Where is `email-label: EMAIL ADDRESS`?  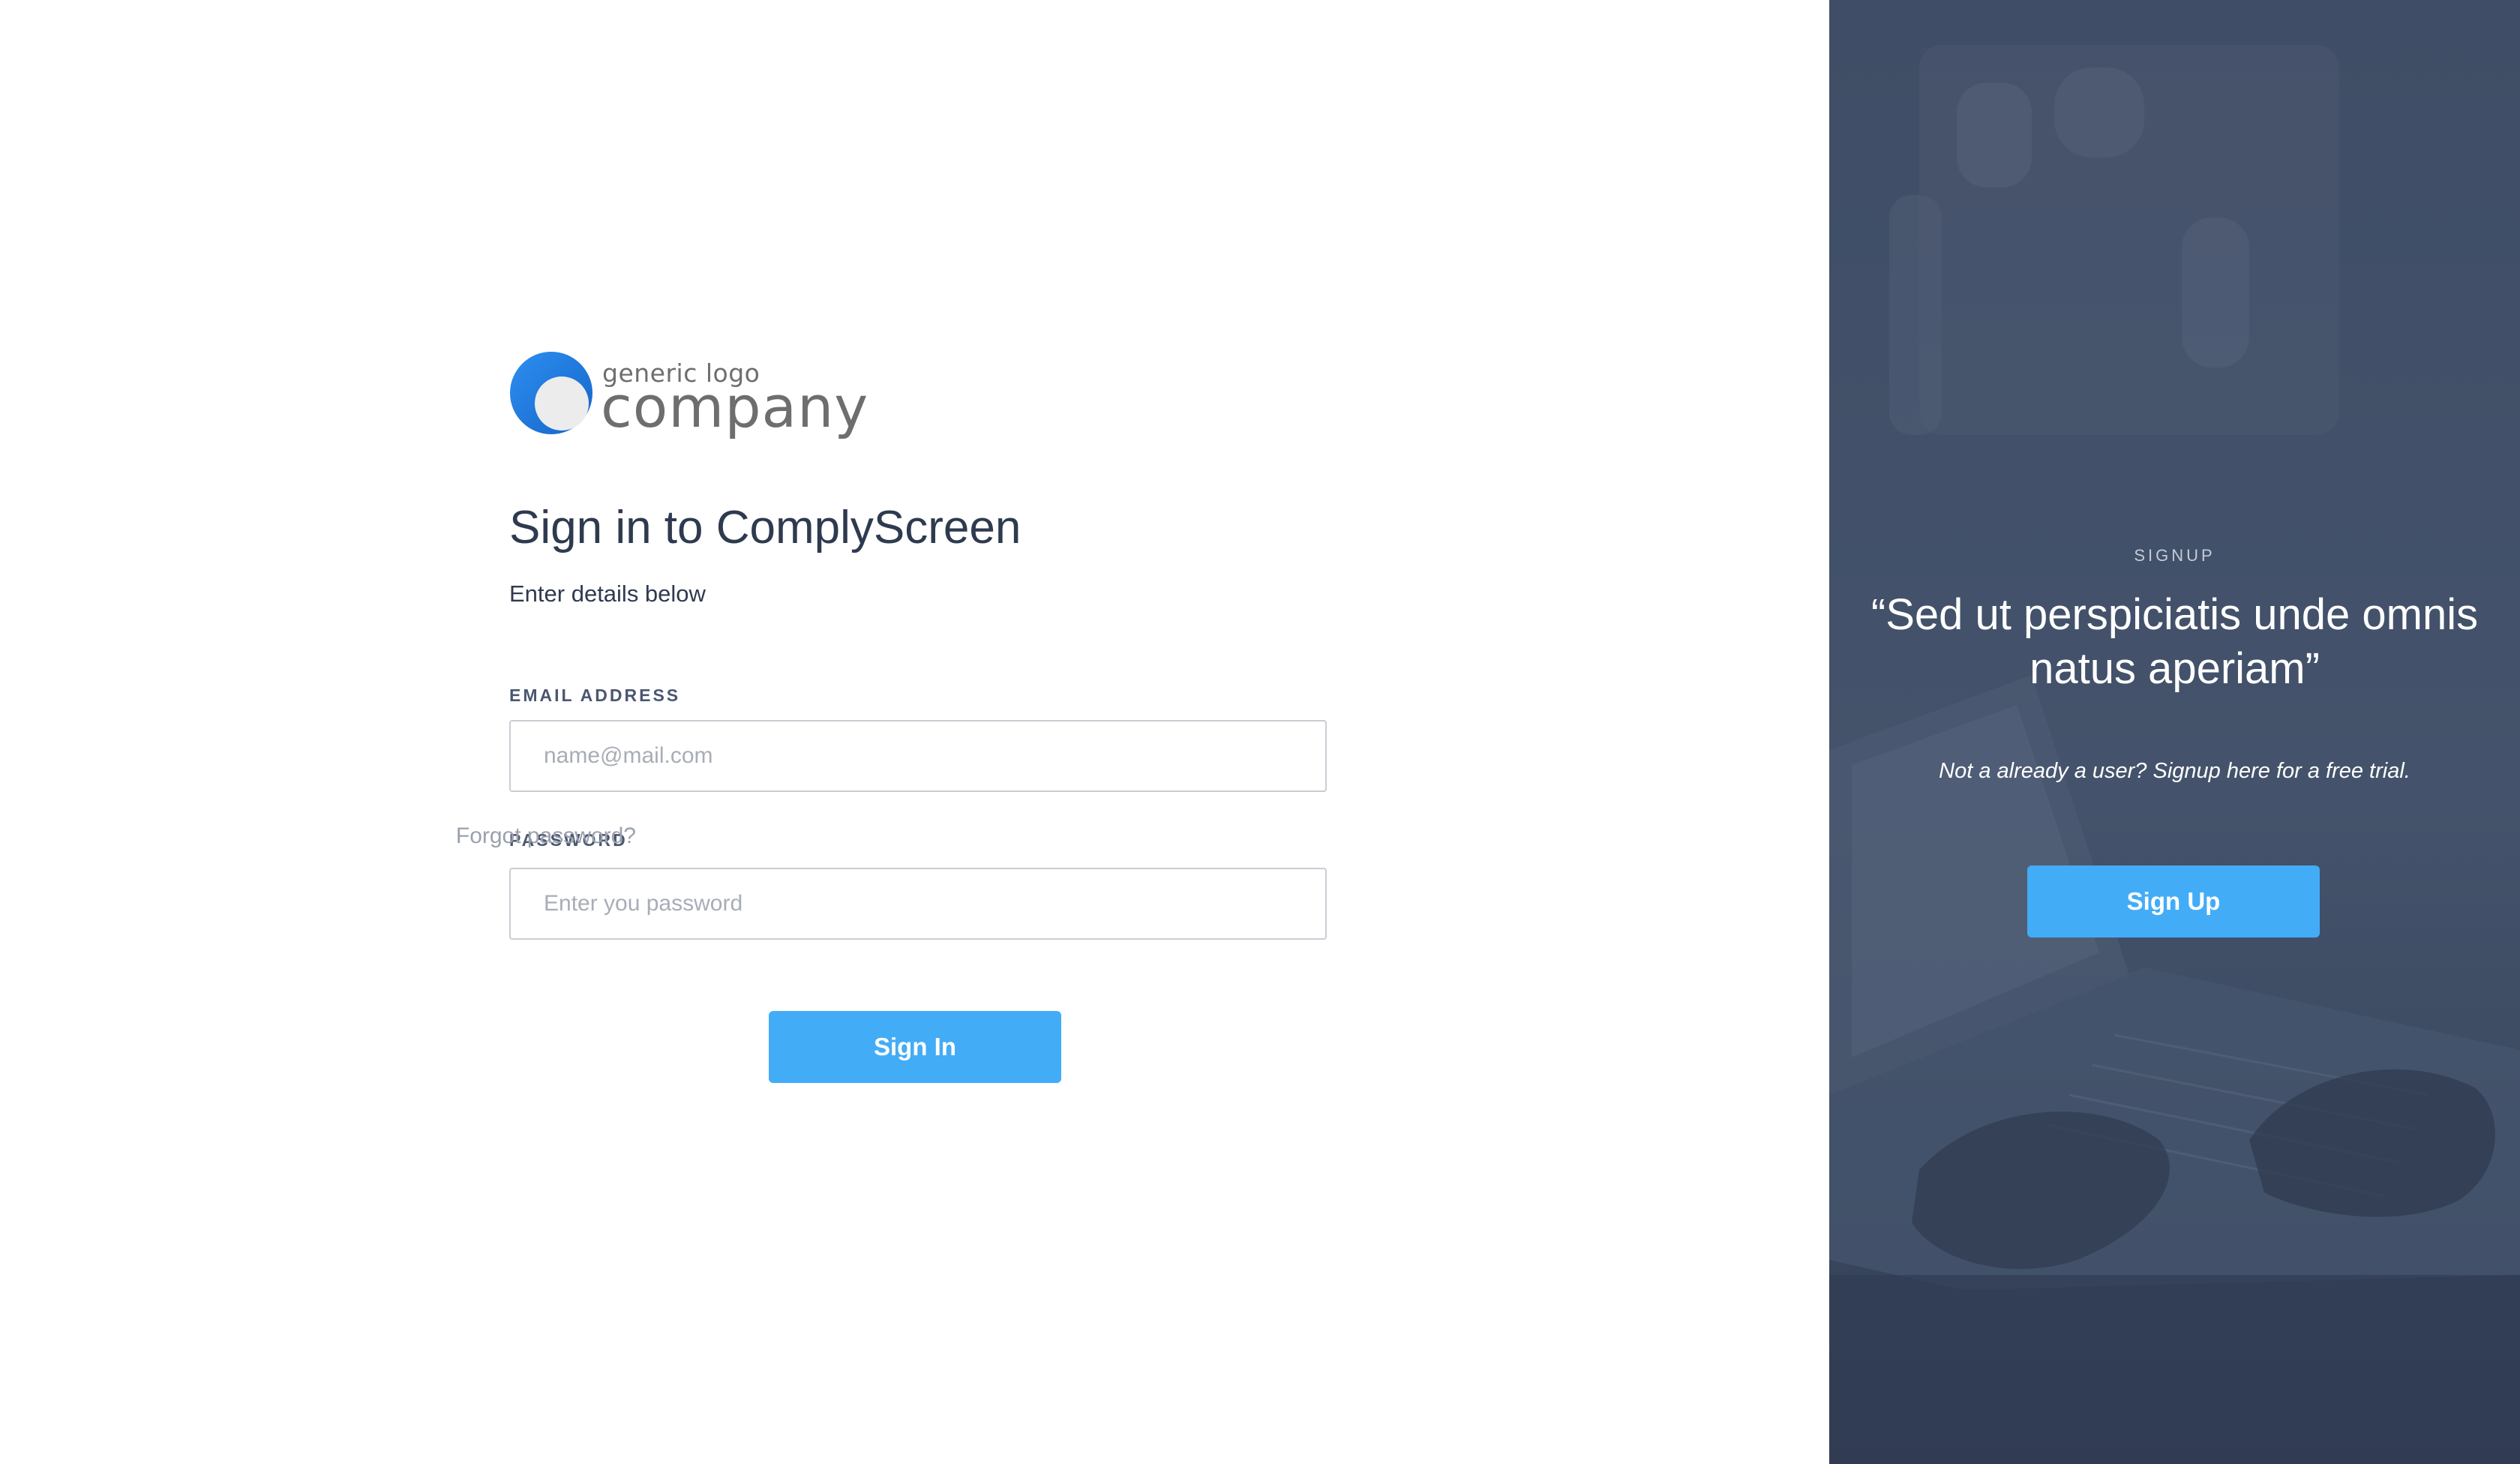
email-label: EMAIL ADDRESS is located at coordinates (595, 695).